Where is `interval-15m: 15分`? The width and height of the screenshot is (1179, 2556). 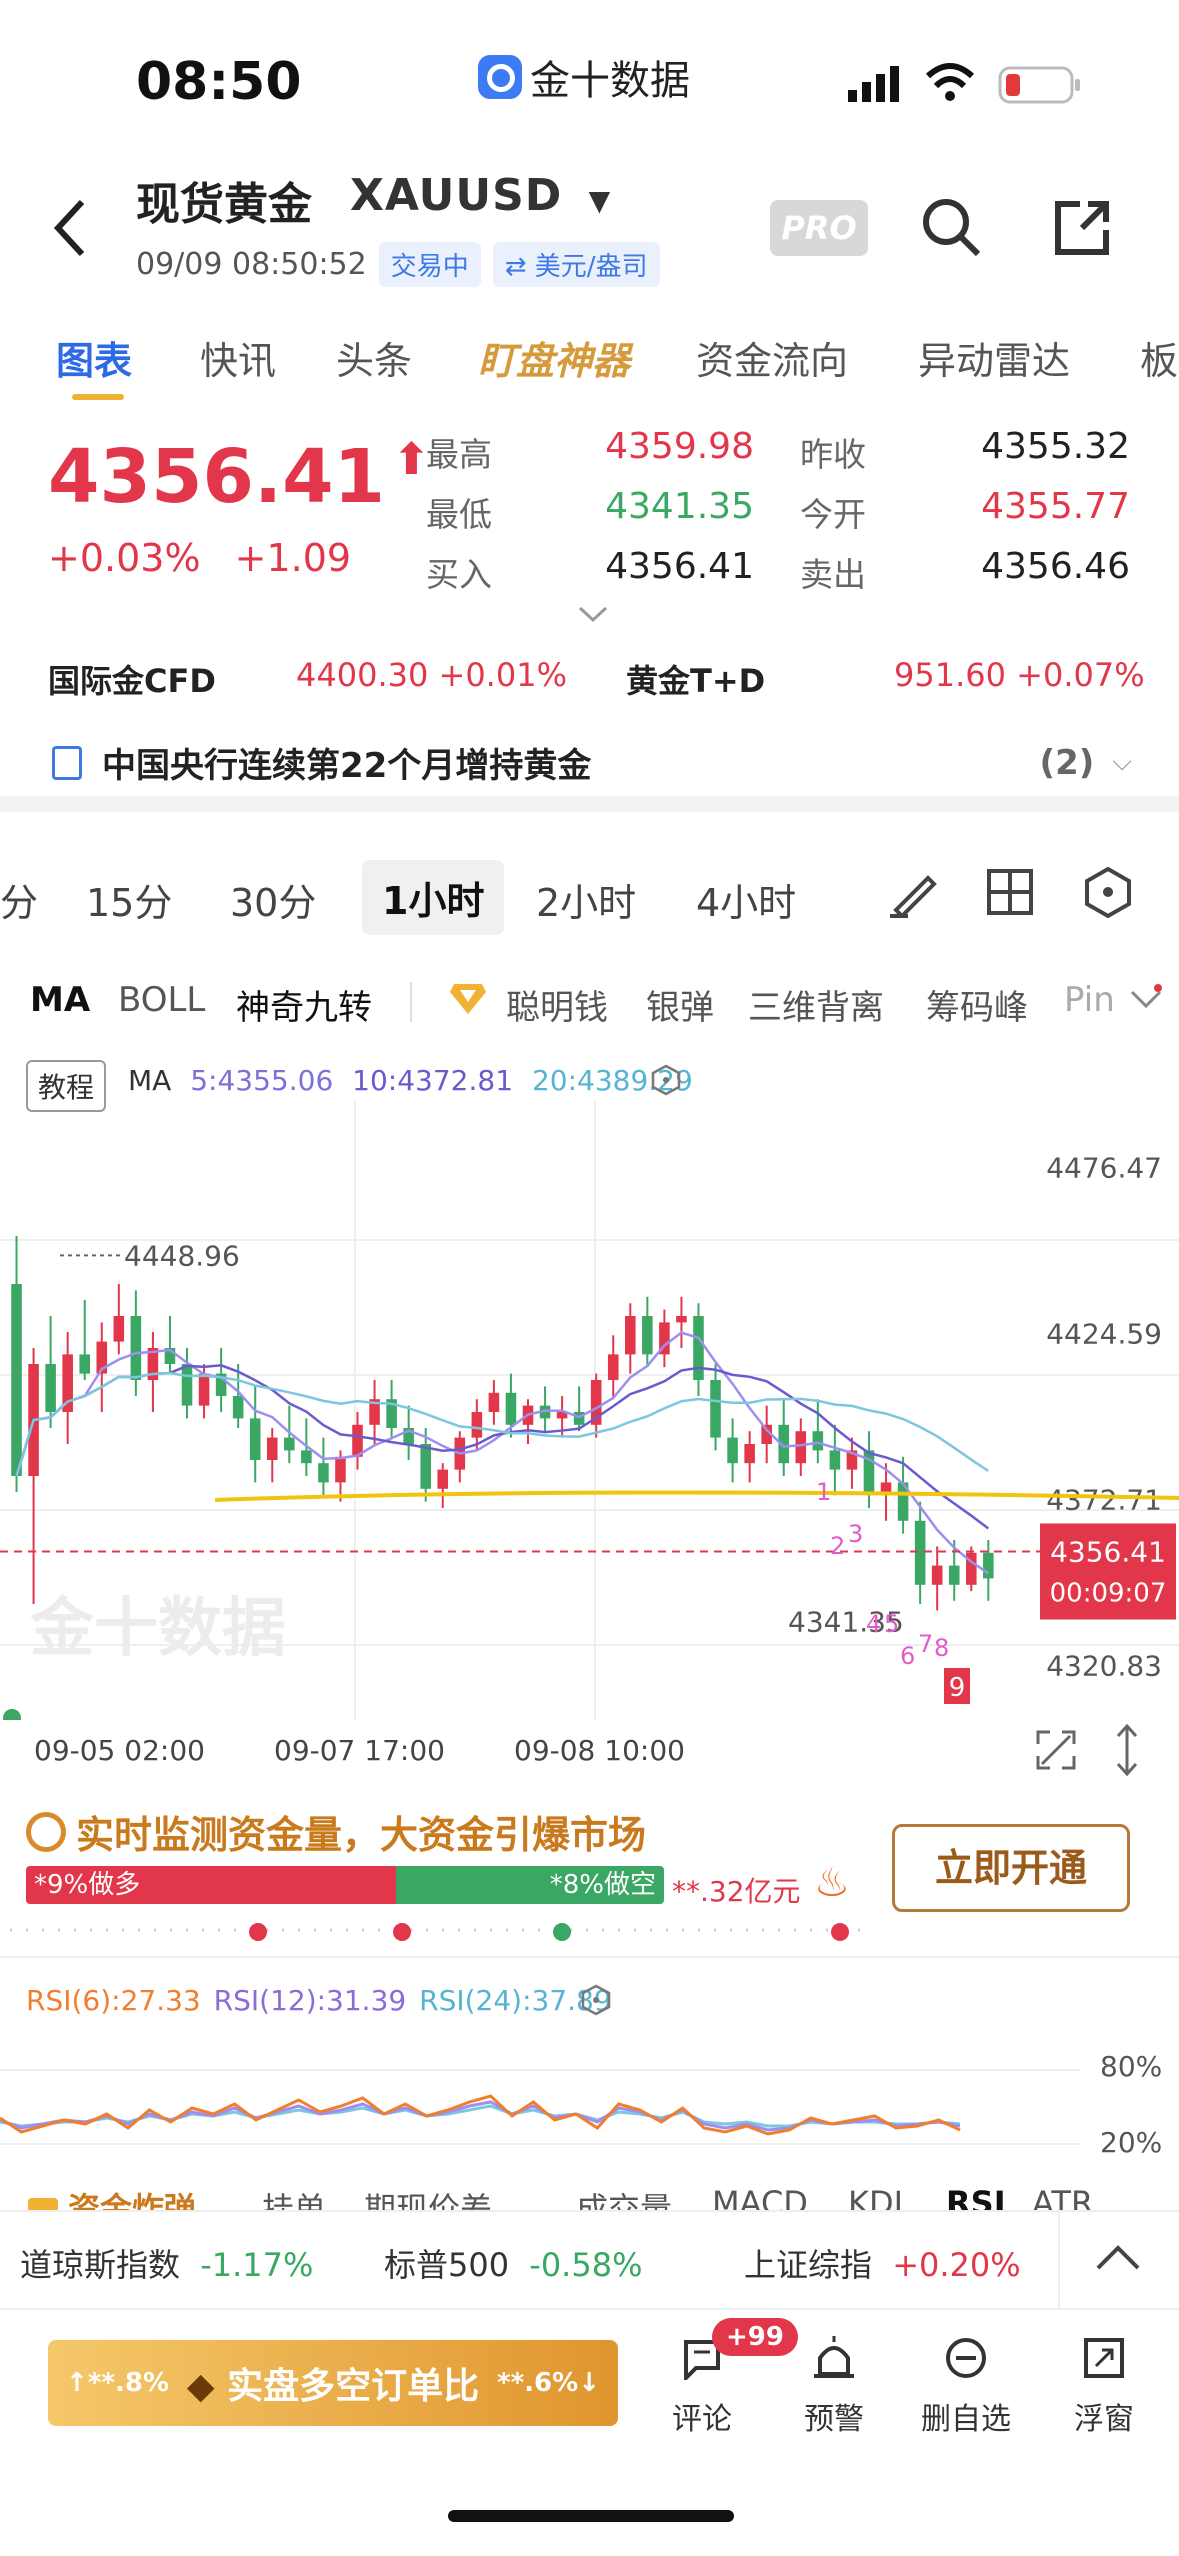 interval-15m: 15分 is located at coordinates (129, 899).